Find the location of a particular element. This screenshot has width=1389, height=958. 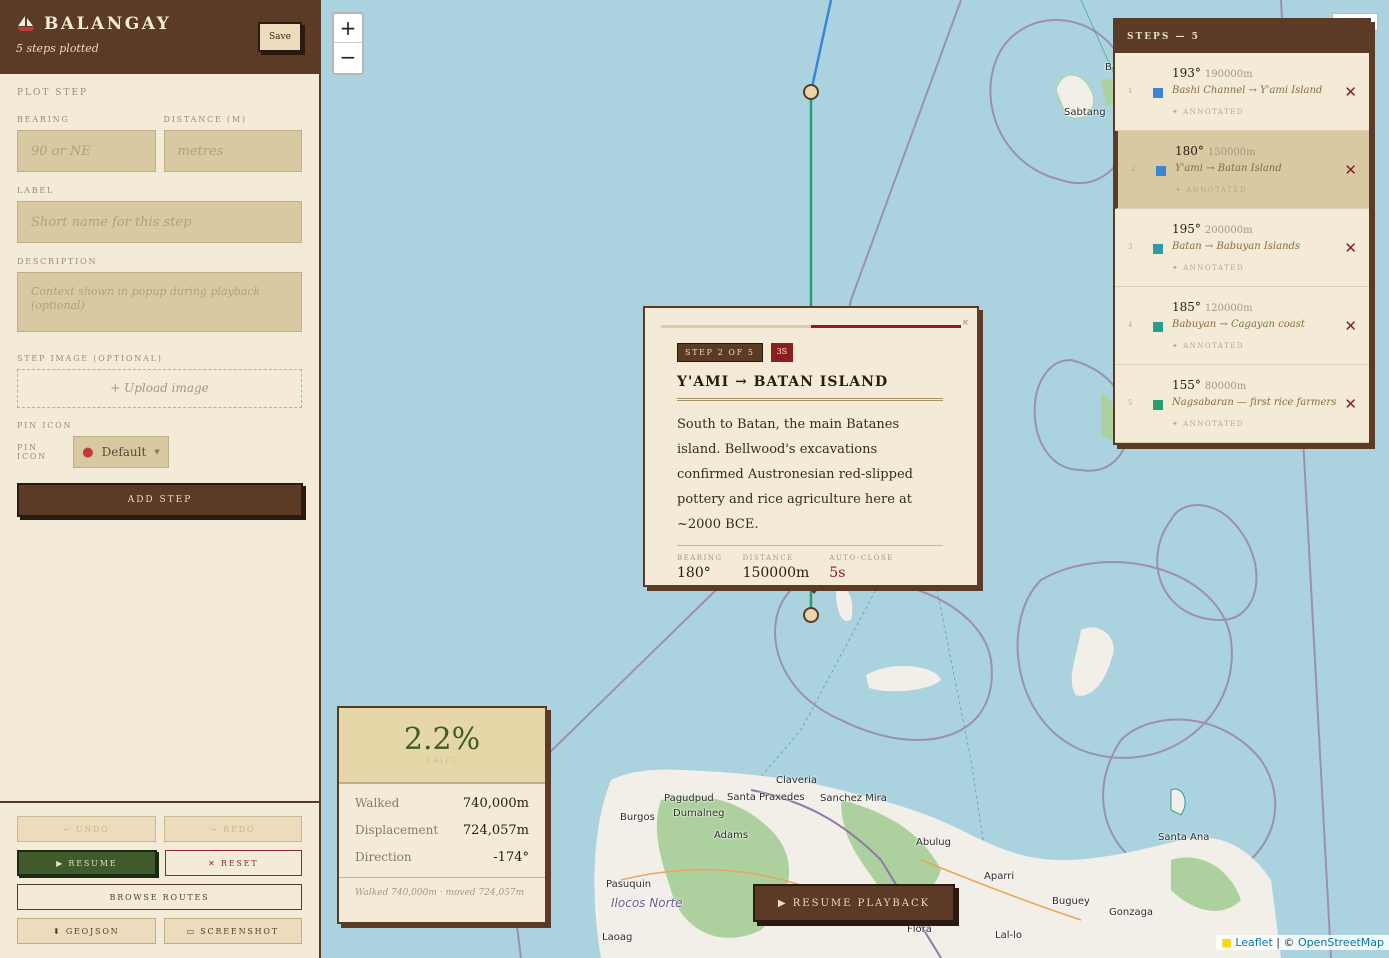

step-bearing-value: 193° is located at coordinates (1186, 73).